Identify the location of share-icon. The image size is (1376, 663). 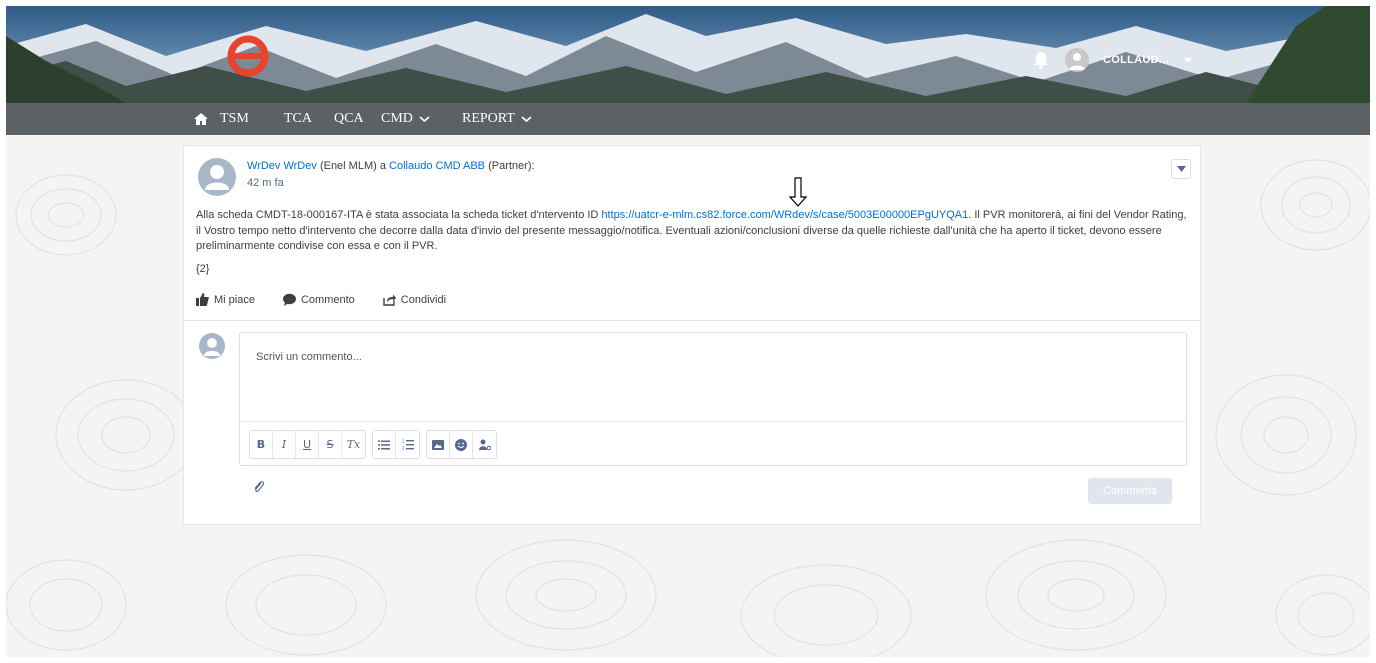
(389, 300).